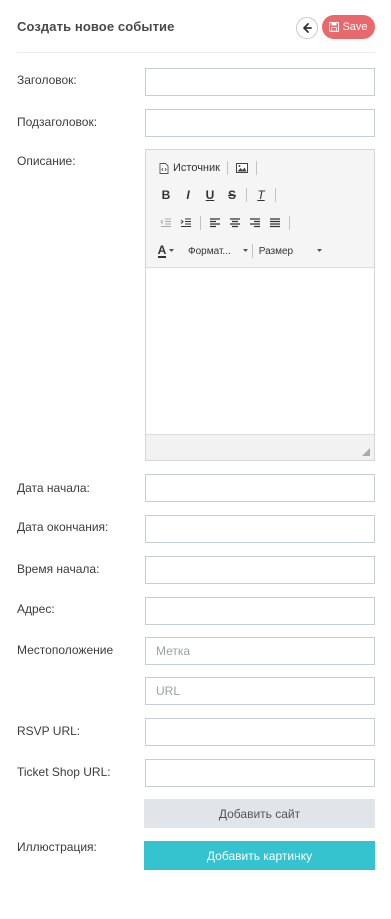 This screenshot has height=919, width=391. I want to click on align-justify-button, so click(275, 223).